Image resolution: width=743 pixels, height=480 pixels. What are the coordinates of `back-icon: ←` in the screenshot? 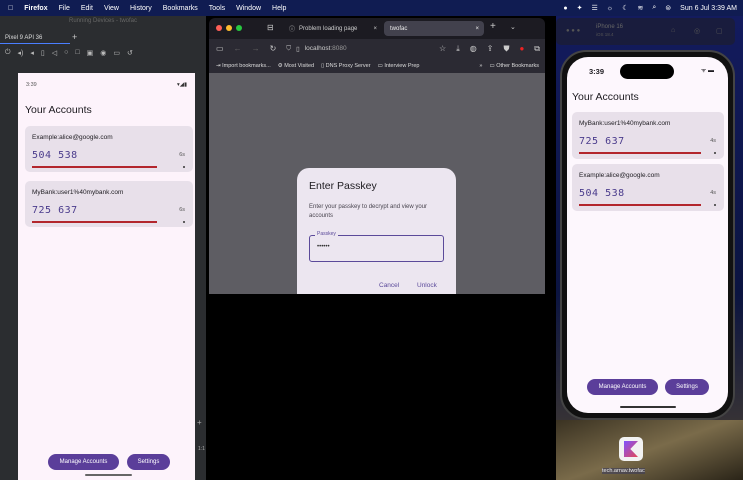 It's located at (238, 48).